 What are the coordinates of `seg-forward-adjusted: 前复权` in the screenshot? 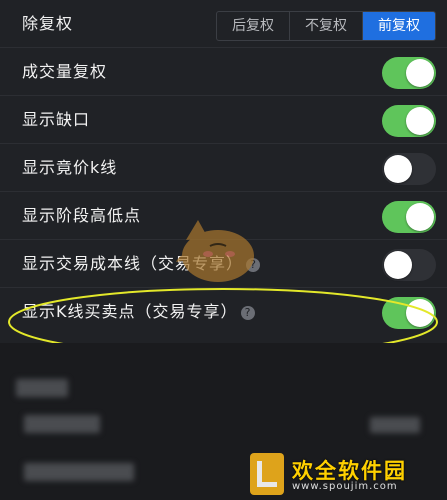 It's located at (398, 26).